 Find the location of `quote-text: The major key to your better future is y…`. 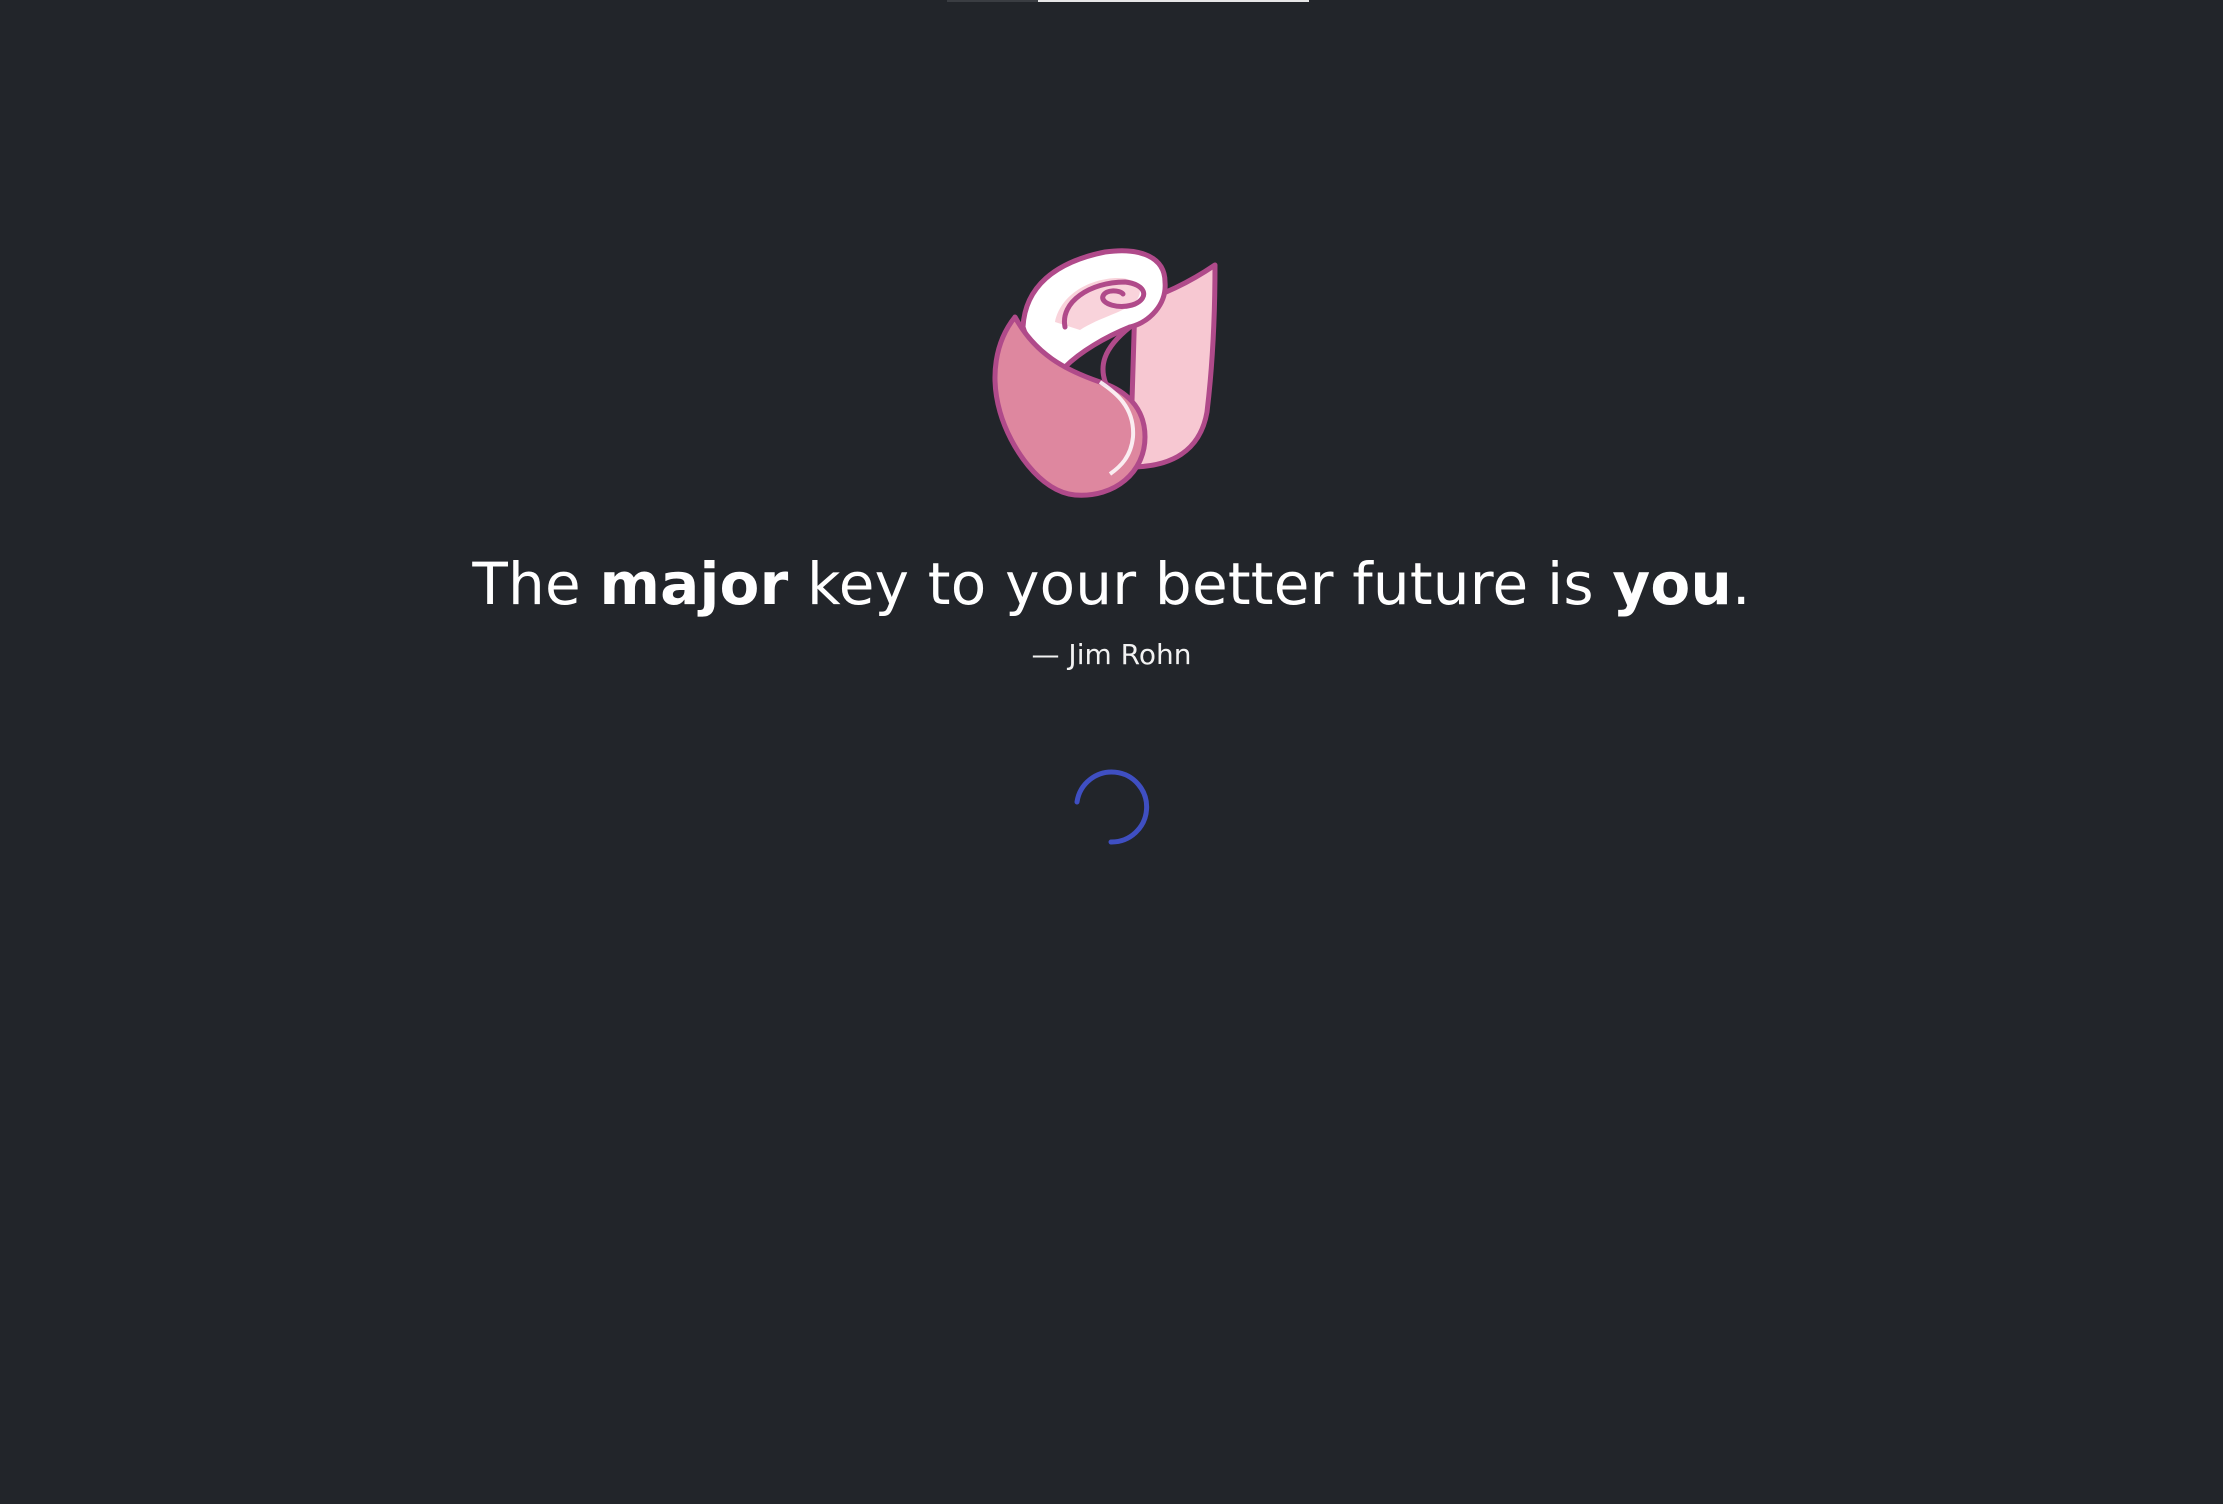

quote-text: The major key to your better future is y… is located at coordinates (1111, 584).